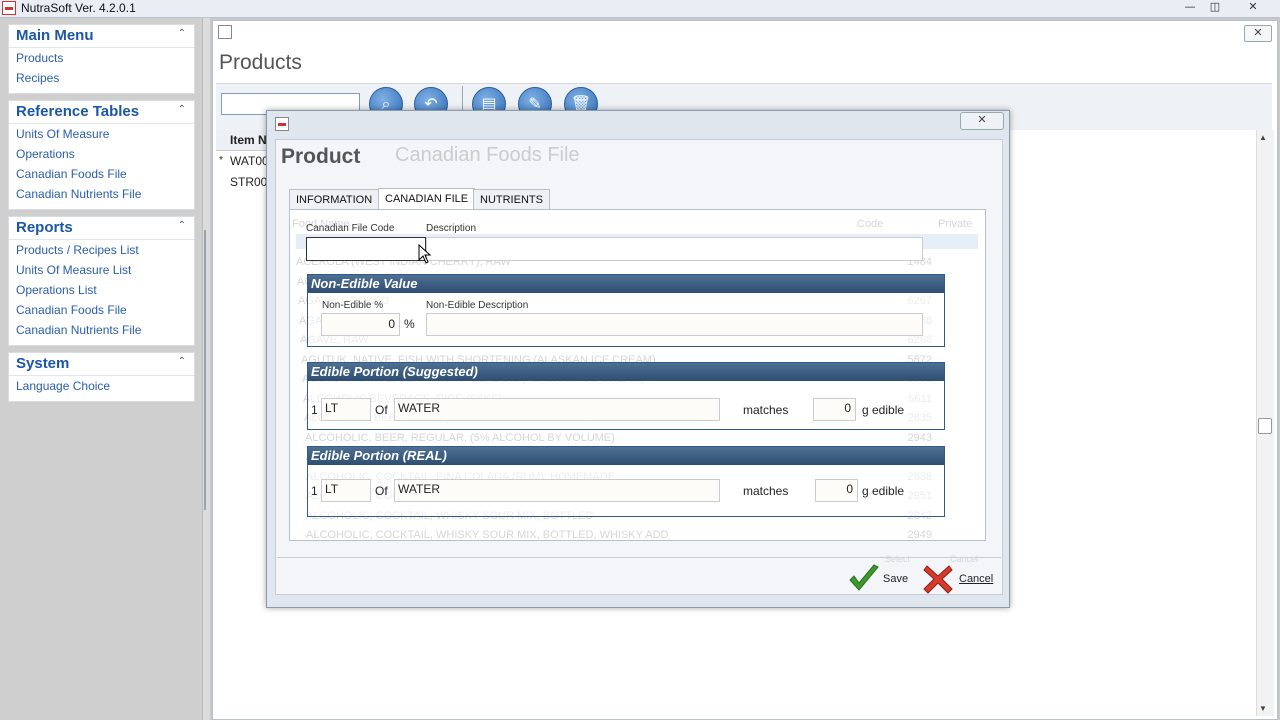 The image size is (1280, 720). What do you see at coordinates (955, 224) in the screenshot?
I see `ghost-header-private: Private` at bounding box center [955, 224].